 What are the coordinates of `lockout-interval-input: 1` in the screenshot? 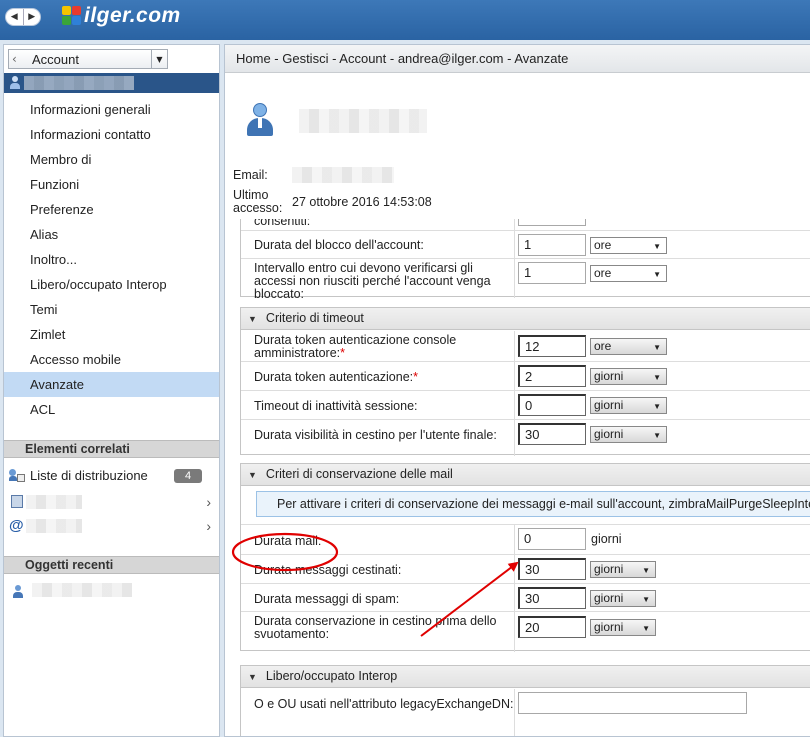 It's located at (552, 273).